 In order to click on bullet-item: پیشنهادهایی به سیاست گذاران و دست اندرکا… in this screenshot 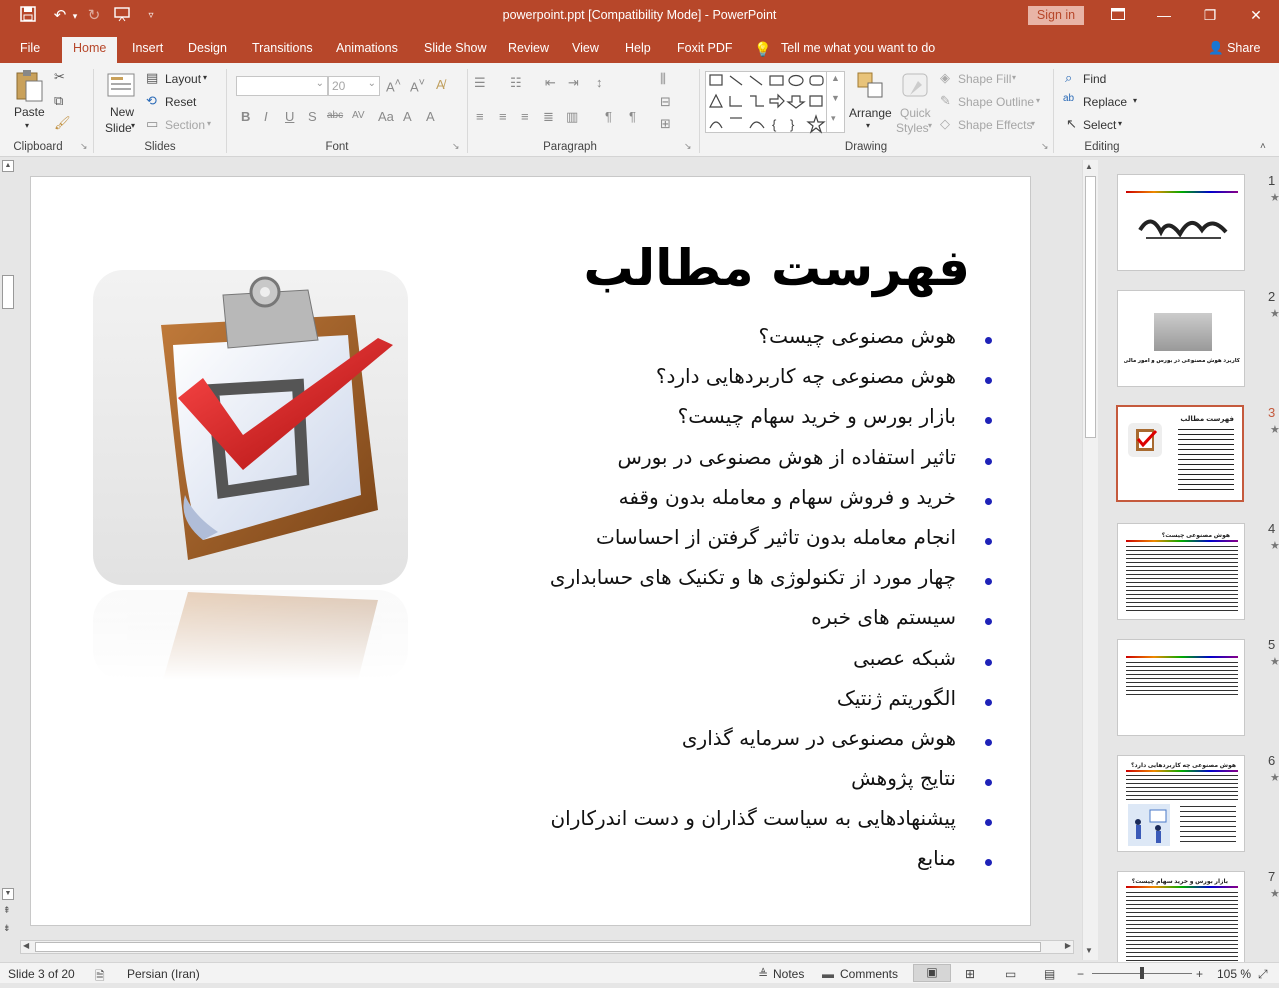, I will do `click(716, 826)`.